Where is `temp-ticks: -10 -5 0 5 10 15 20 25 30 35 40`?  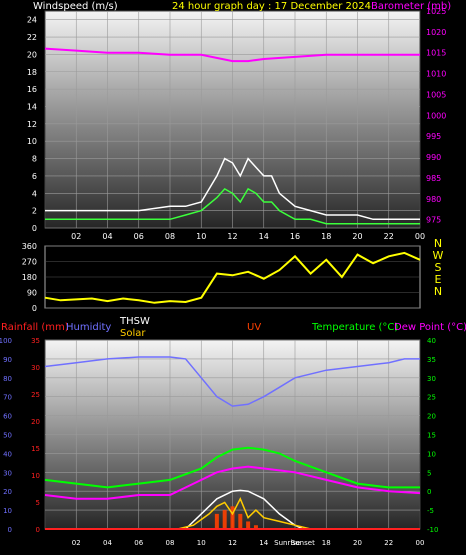
temp-ticks: -10 -5 0 5 10 15 20 25 30 35 40 is located at coordinates (432, 435).